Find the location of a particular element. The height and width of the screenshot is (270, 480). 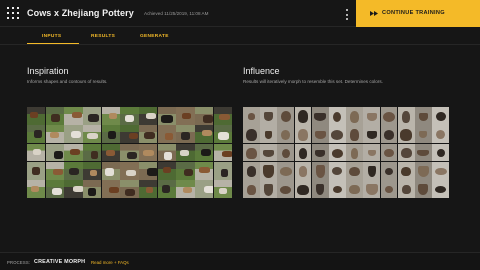

tab-results: RESULTS is located at coordinates (103, 36).